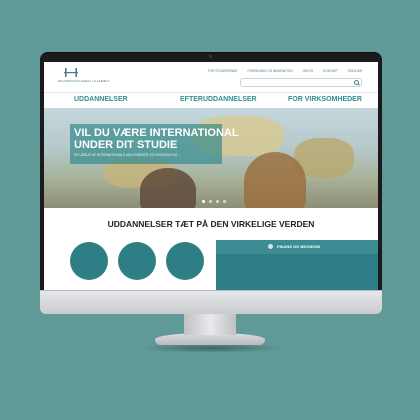 This screenshot has width=420, height=420. What do you see at coordinates (218, 99) in the screenshot?
I see `nav-item-efteruddannelser: EFTERUDDANNELSER` at bounding box center [218, 99].